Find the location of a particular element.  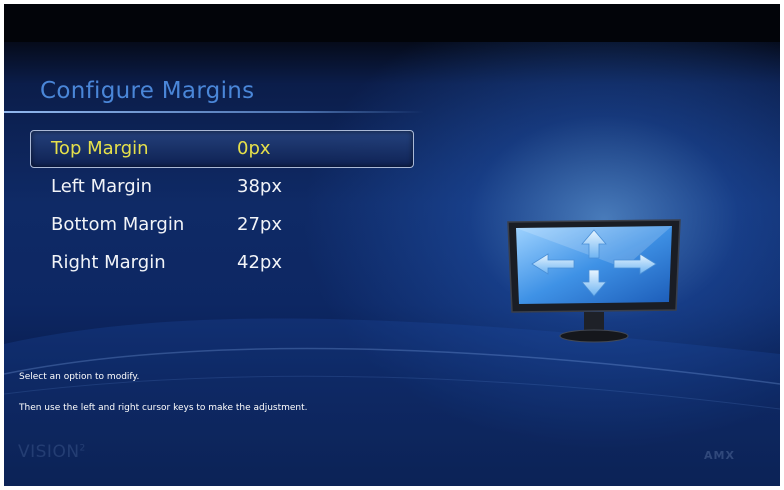

vision-logo: VISION2 is located at coordinates (52, 452).